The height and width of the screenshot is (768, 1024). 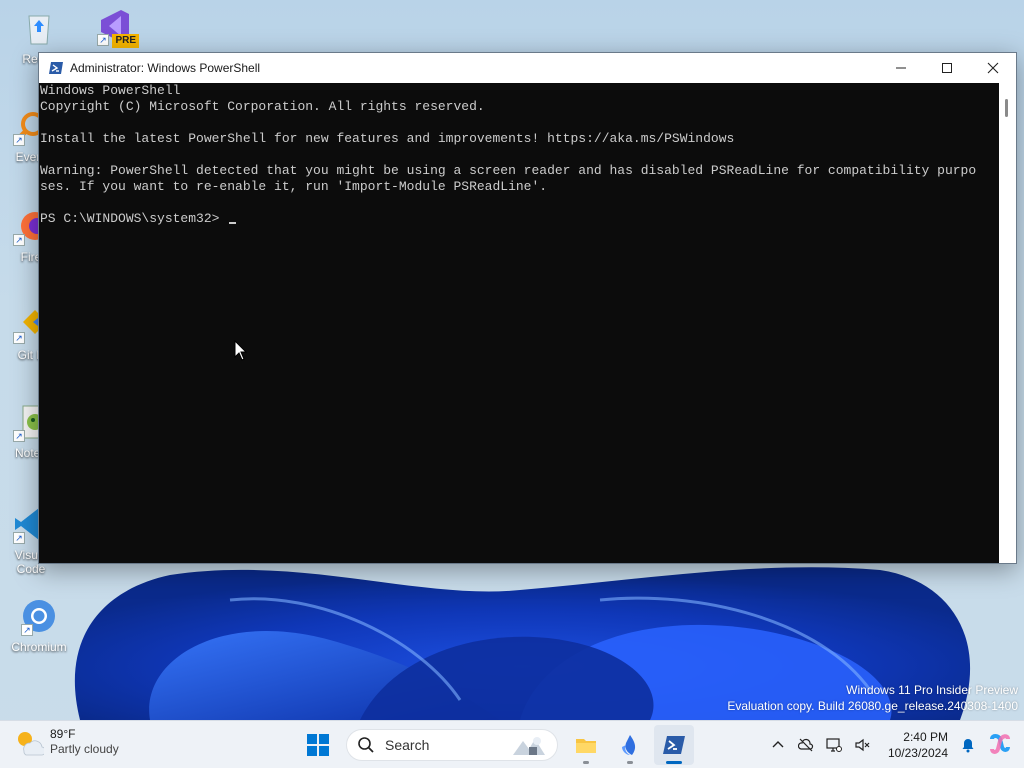 I want to click on powershell-button, so click(x=674, y=745).